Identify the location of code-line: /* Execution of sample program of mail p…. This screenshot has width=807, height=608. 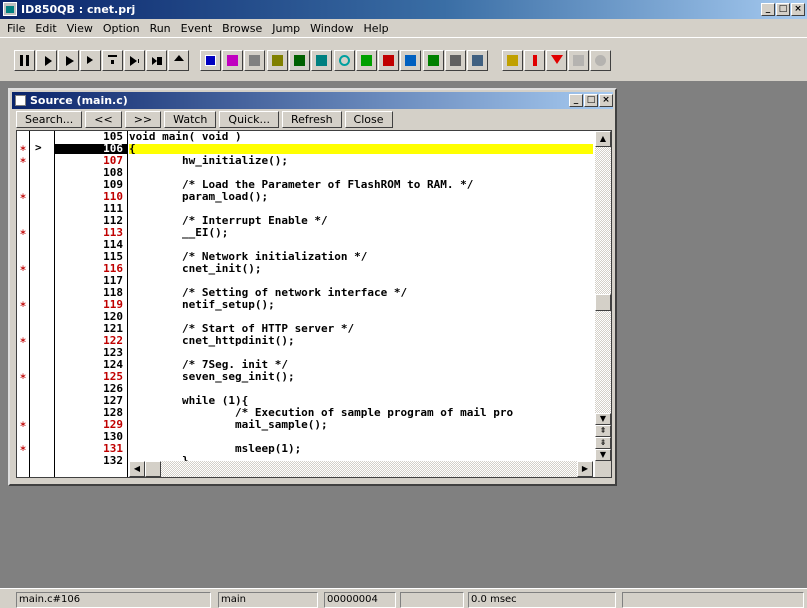
(321, 412).